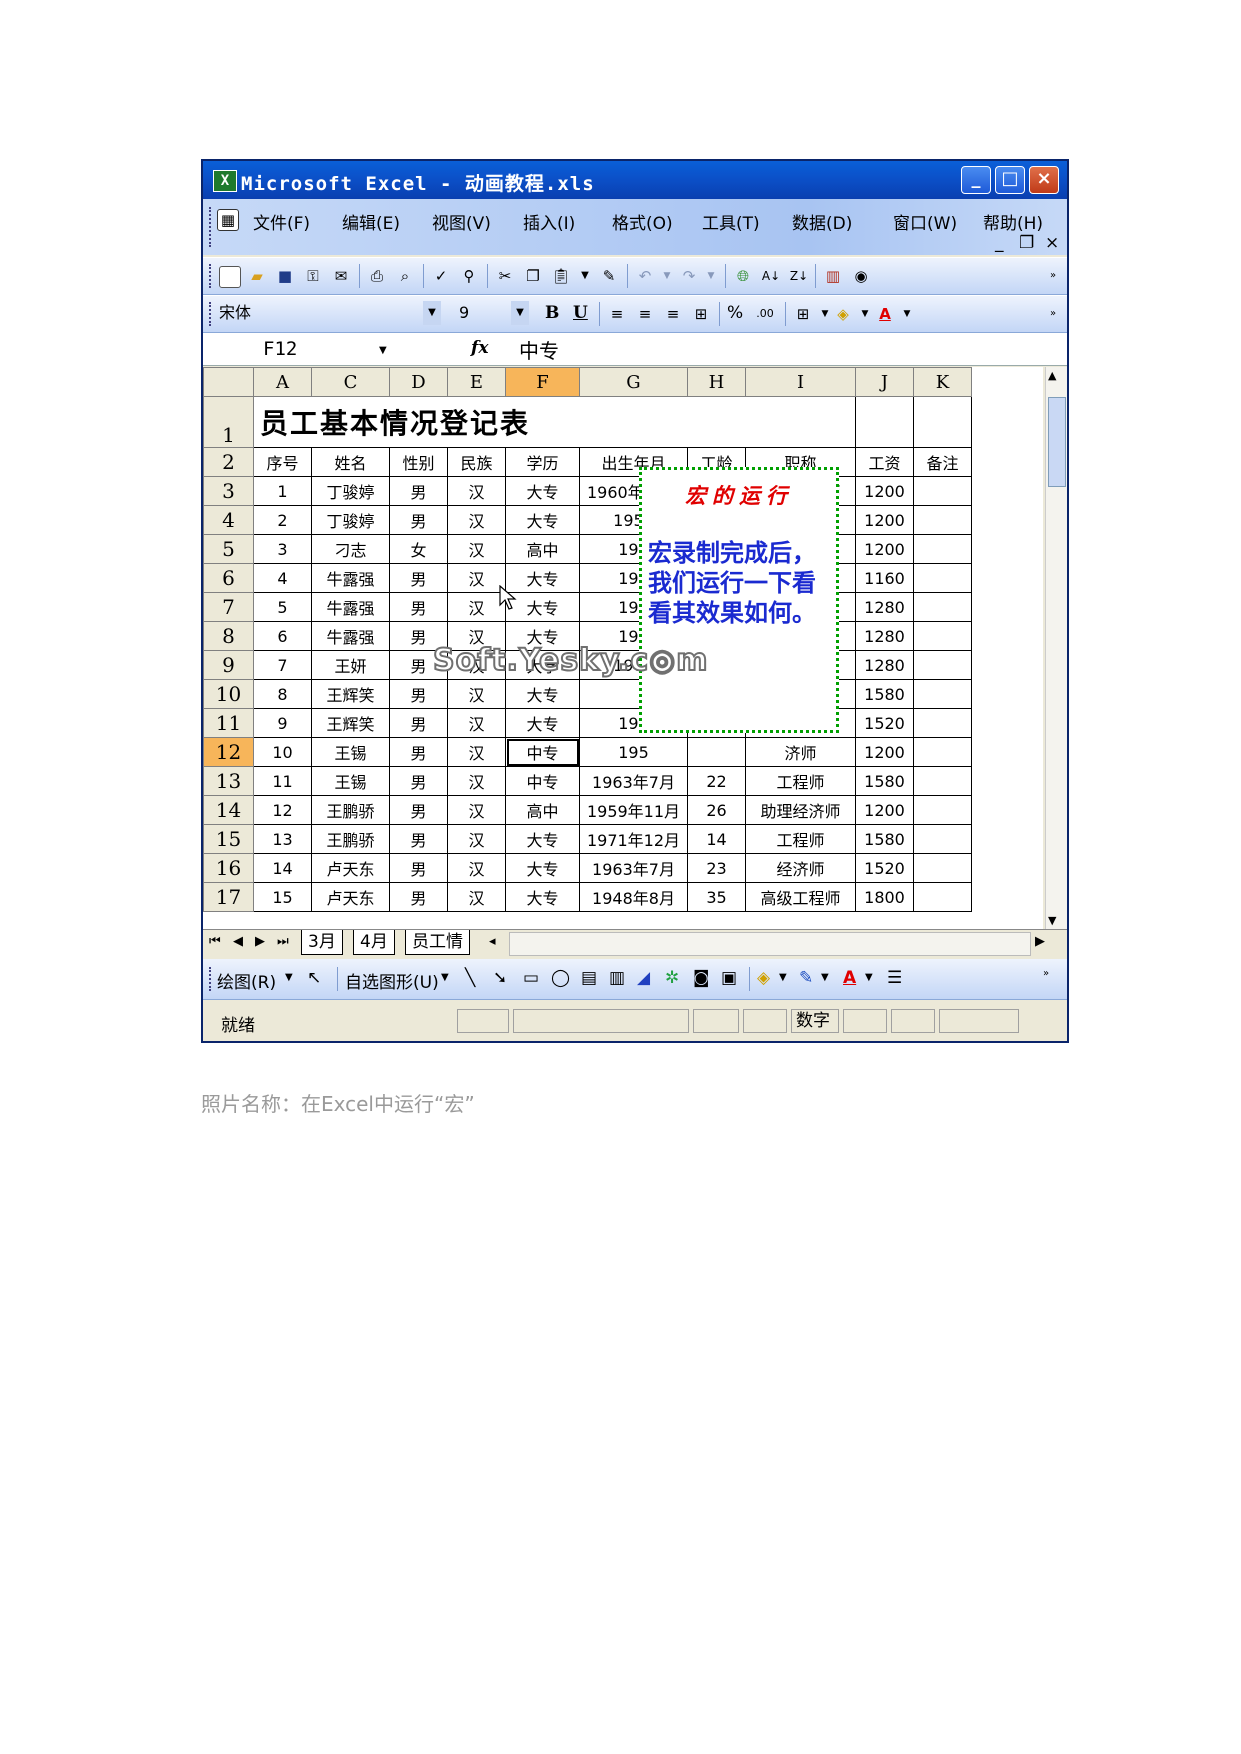  Describe the element at coordinates (884, 520) in the screenshot. I see `cell: 1200` at that location.